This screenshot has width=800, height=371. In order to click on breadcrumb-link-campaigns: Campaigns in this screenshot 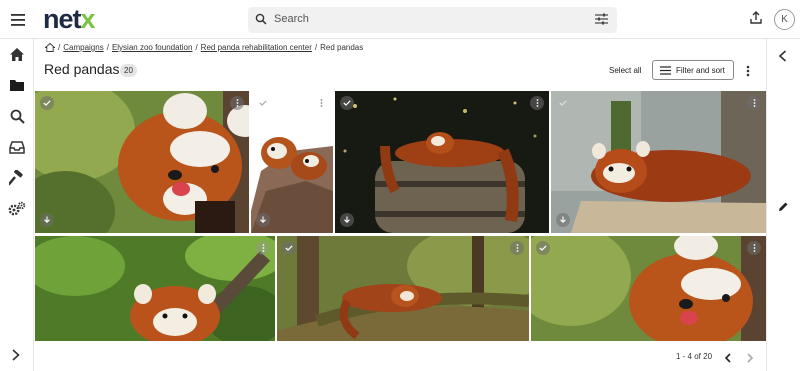, I will do `click(83, 47)`.